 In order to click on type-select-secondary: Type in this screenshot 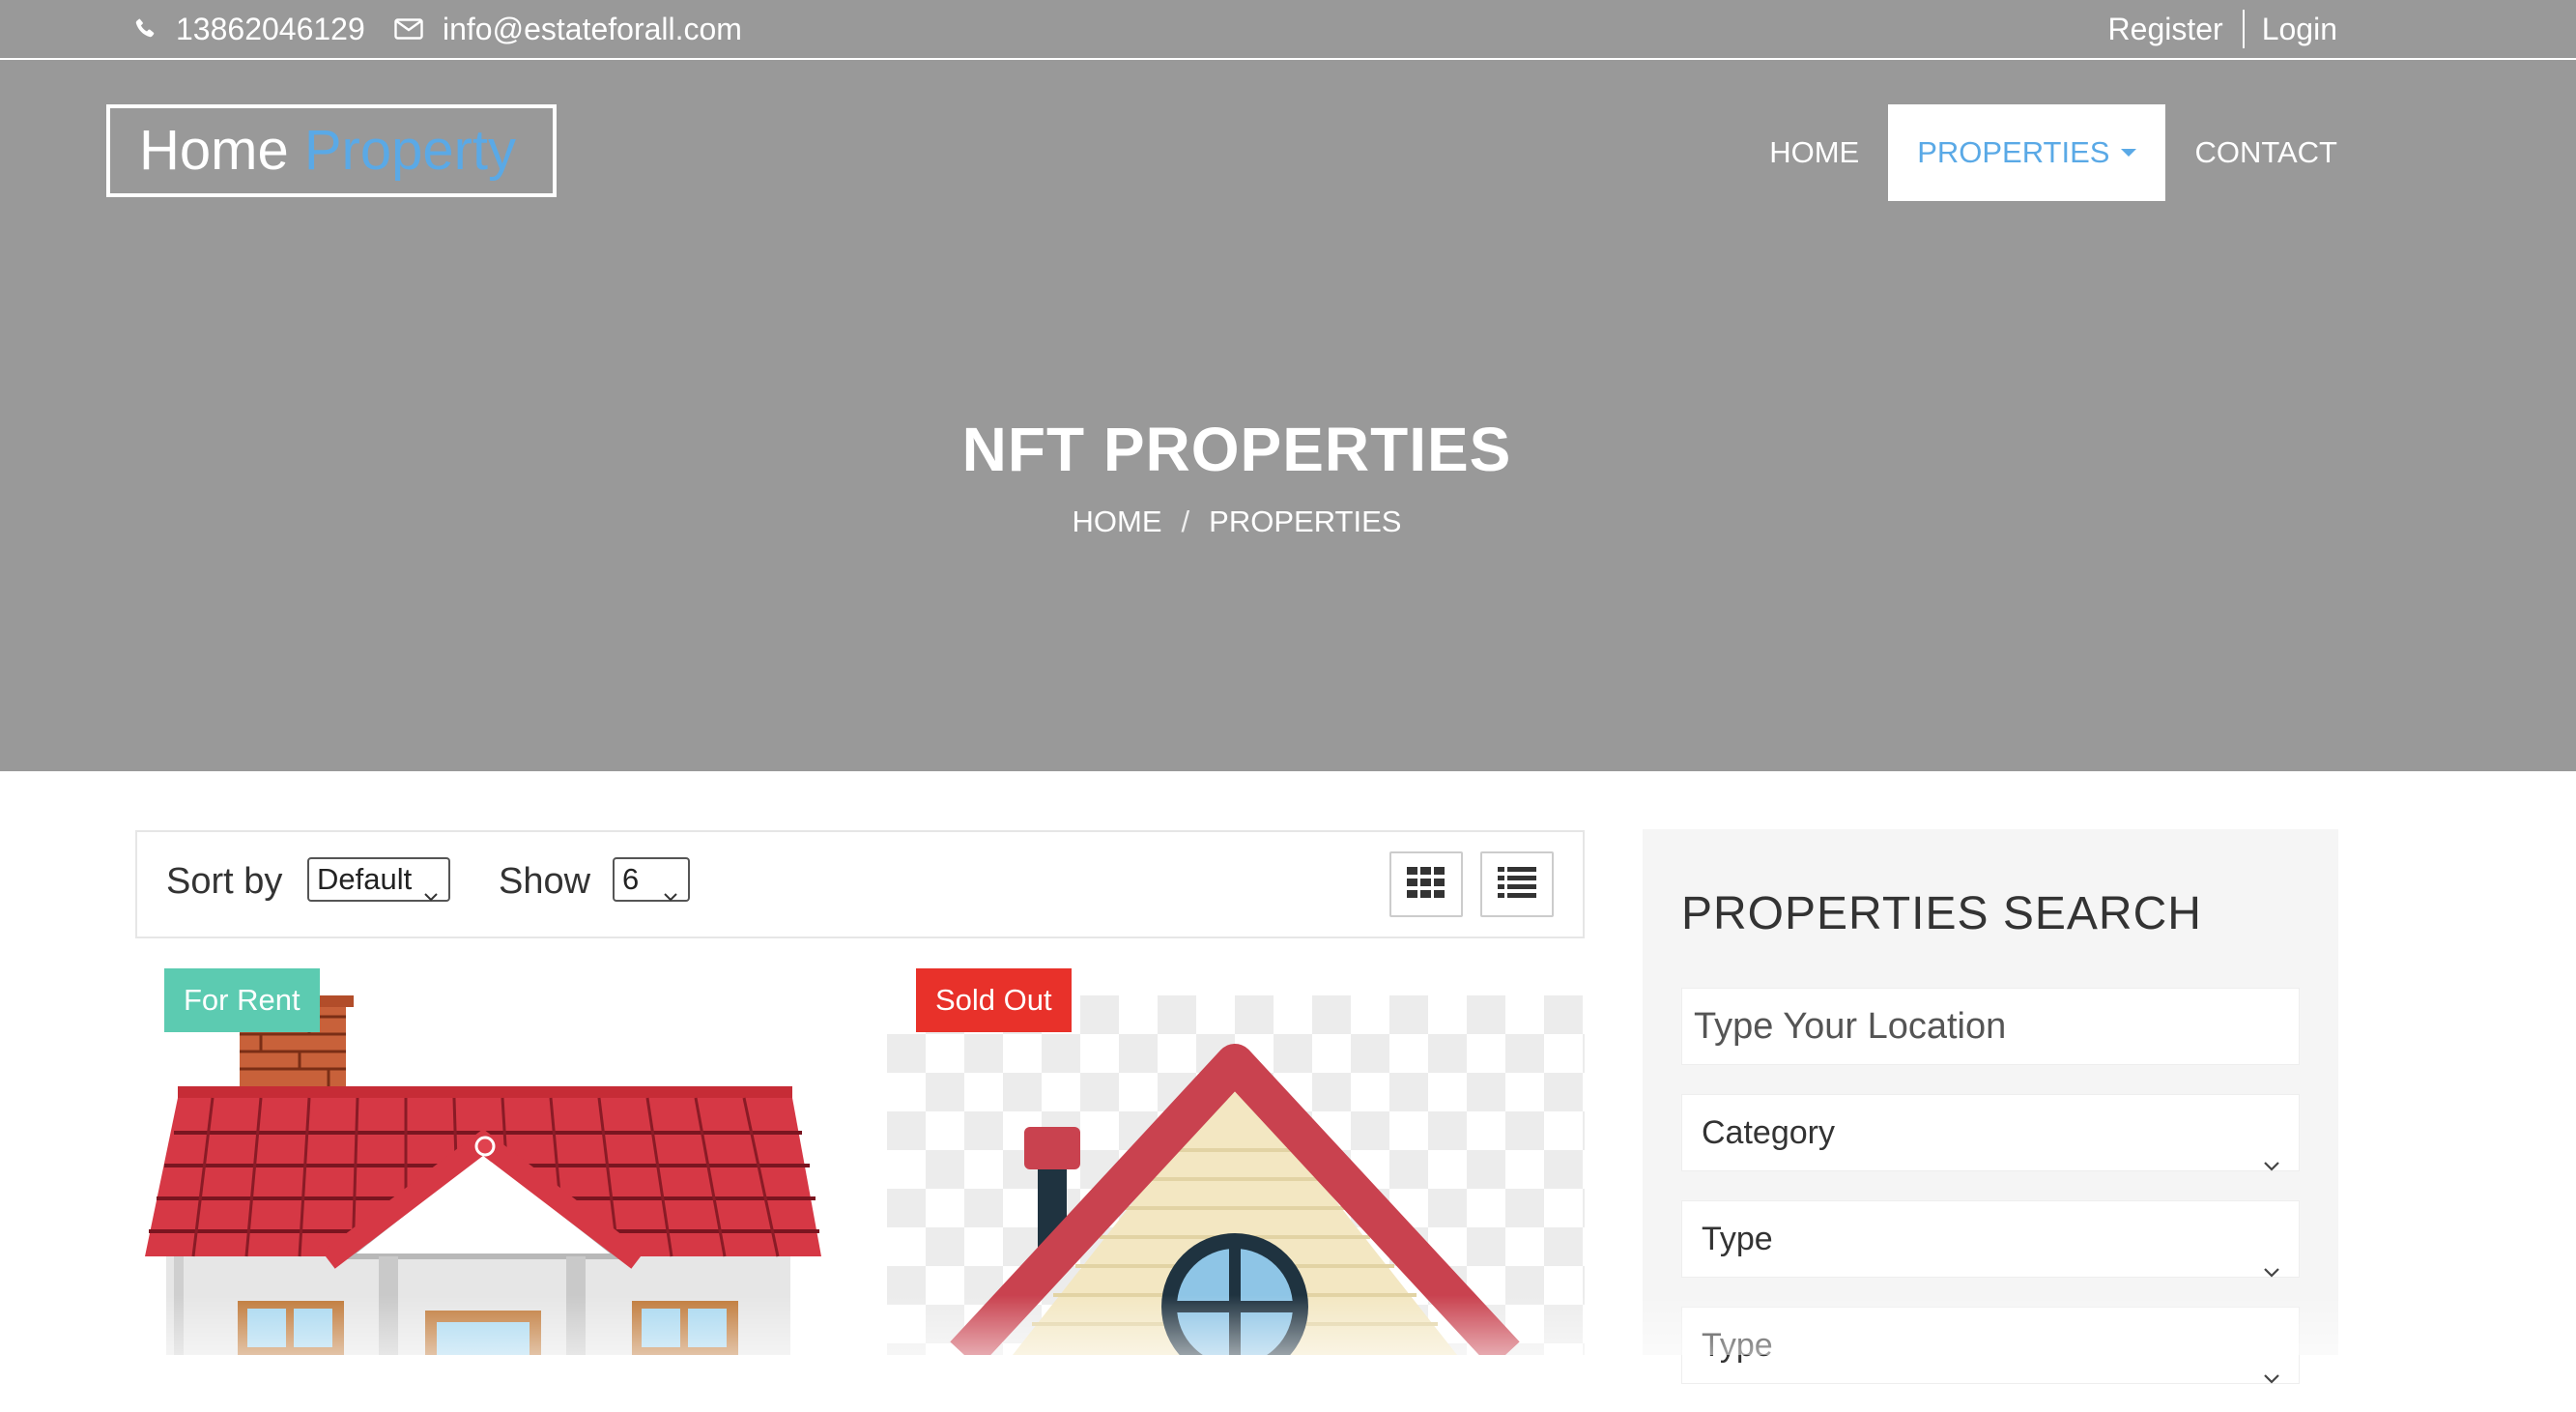, I will do `click(1991, 1345)`.